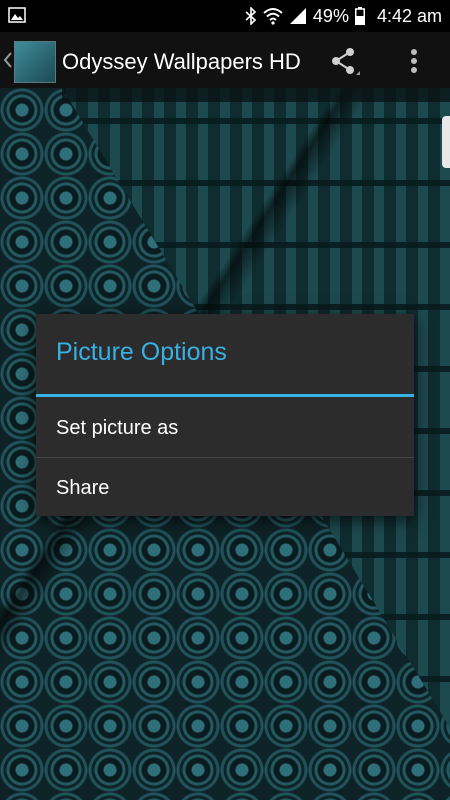 This screenshot has height=800, width=450. What do you see at coordinates (256, 95) in the screenshot?
I see `wallpaper-top-strip` at bounding box center [256, 95].